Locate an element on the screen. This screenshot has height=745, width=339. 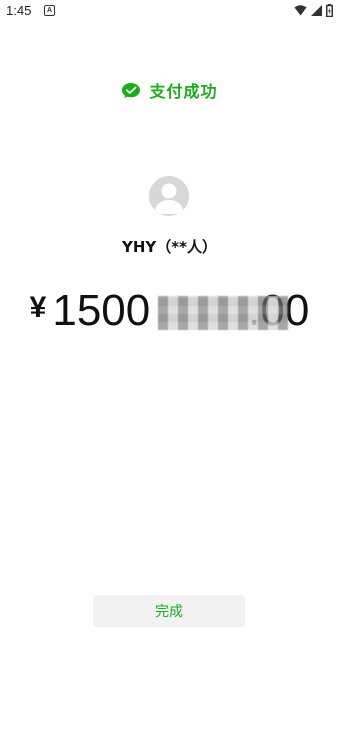
amount-mosaic-mask is located at coordinates (223, 313).